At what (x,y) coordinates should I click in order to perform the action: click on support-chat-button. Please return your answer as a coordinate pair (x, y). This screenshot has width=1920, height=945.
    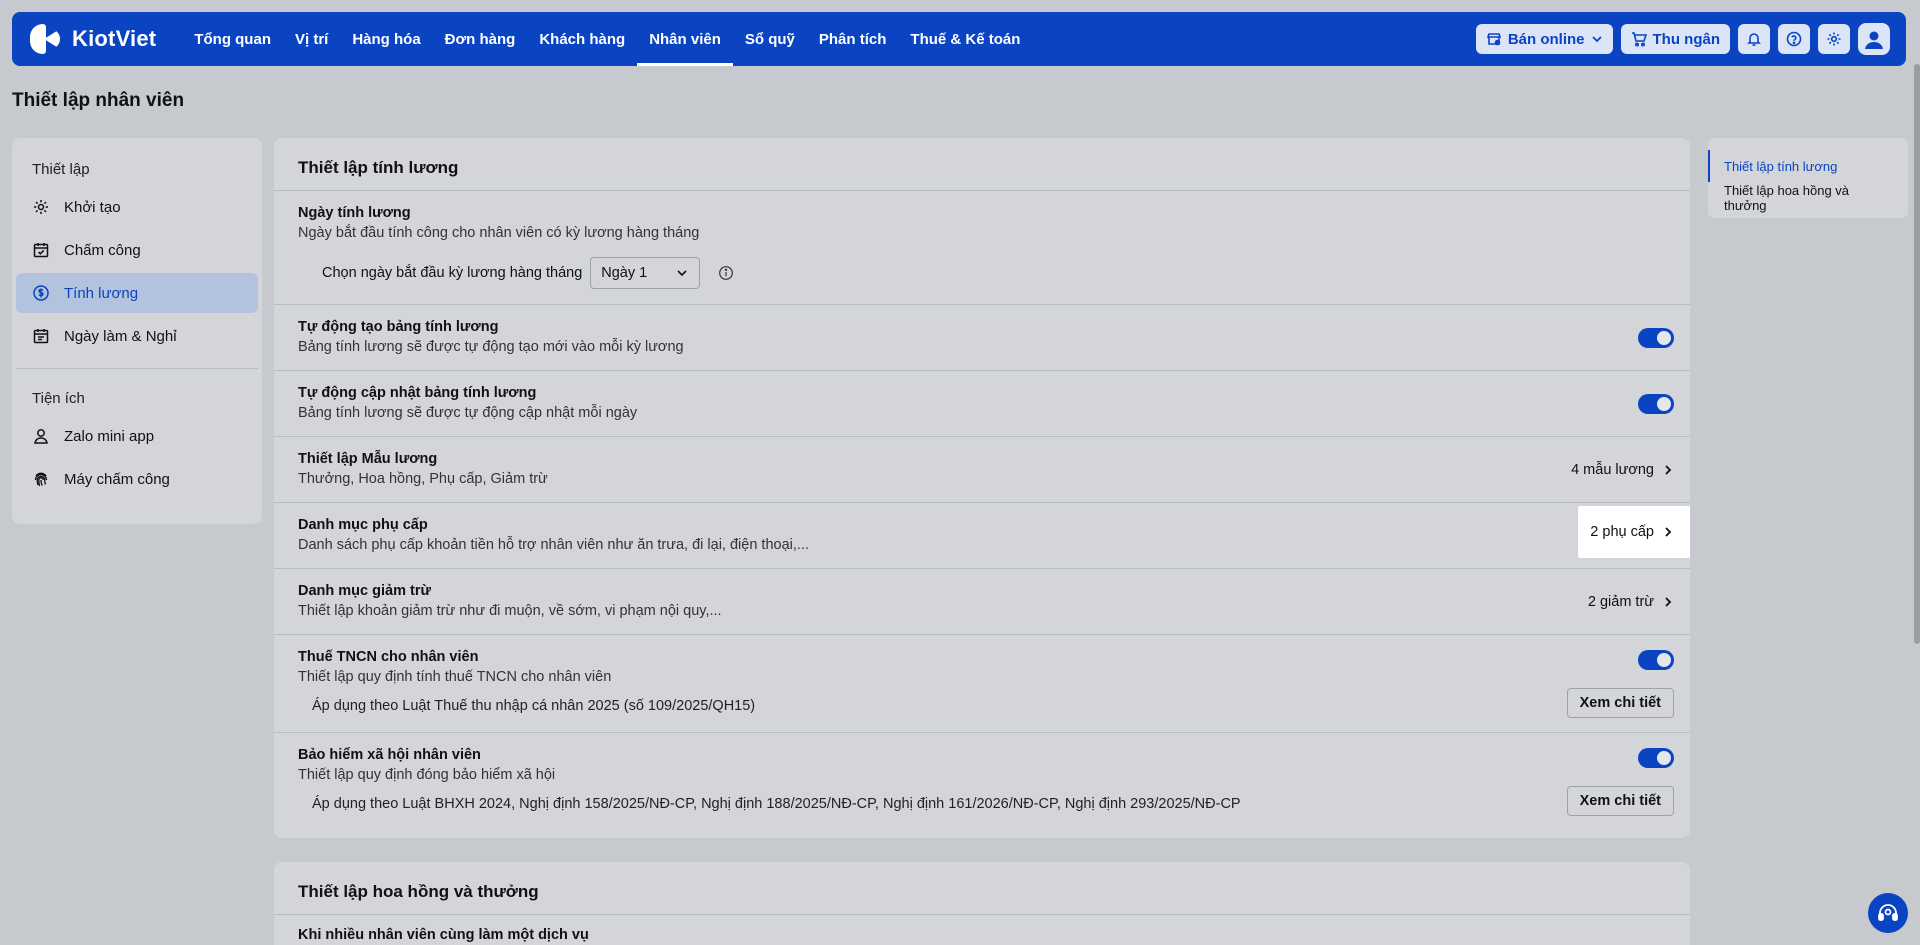
    Looking at the image, I should click on (1888, 913).